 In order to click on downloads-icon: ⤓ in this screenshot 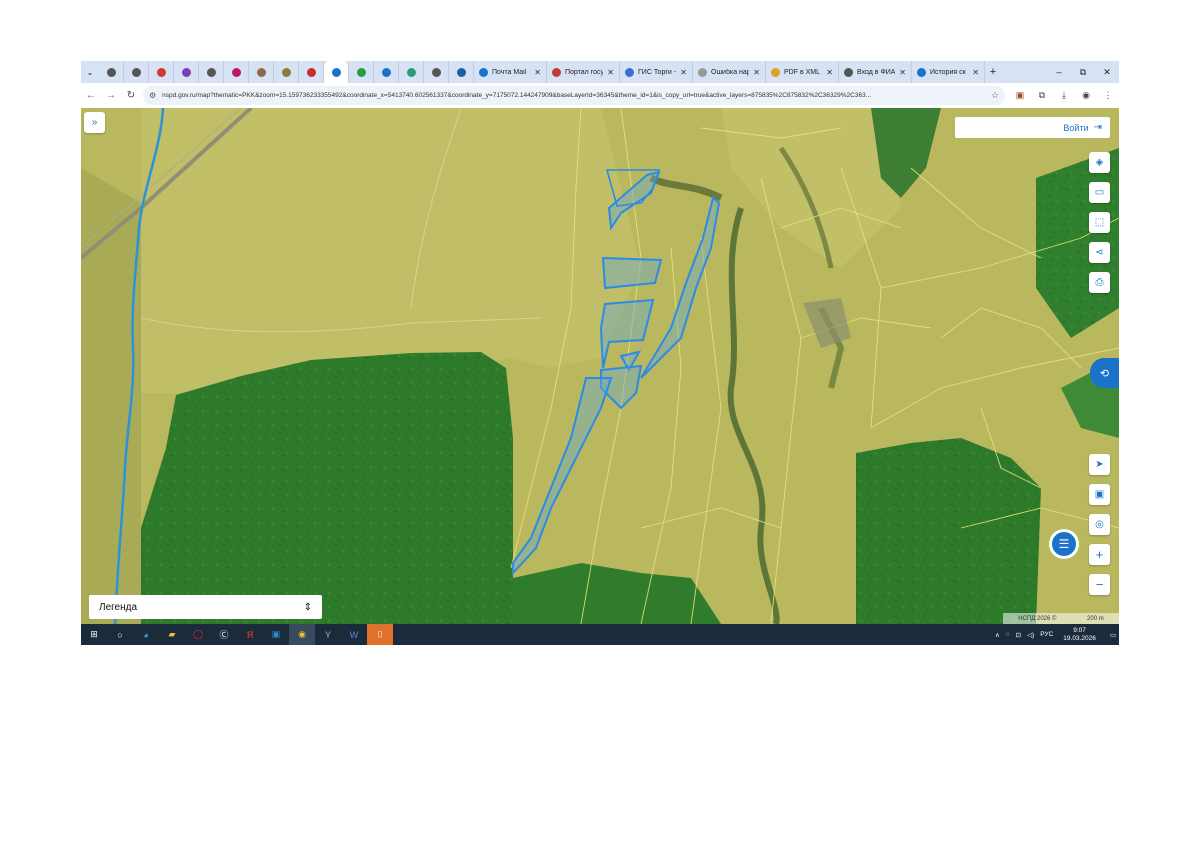, I will do `click(1064, 95)`.